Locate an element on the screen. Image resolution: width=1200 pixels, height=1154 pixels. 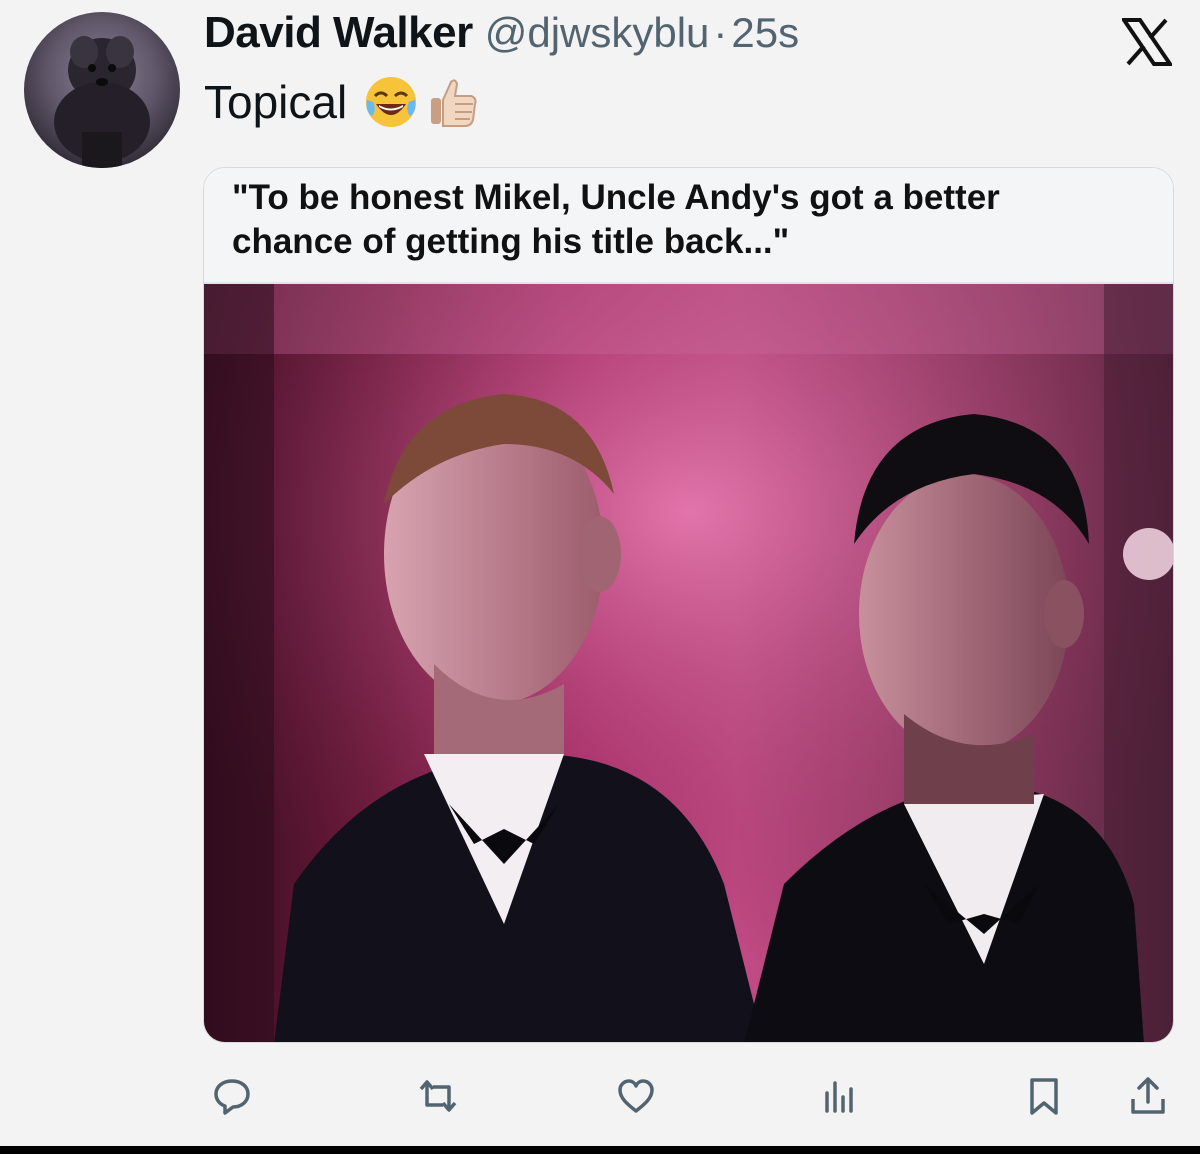
thumbs-up-emoji-icon is located at coordinates (454, 103).